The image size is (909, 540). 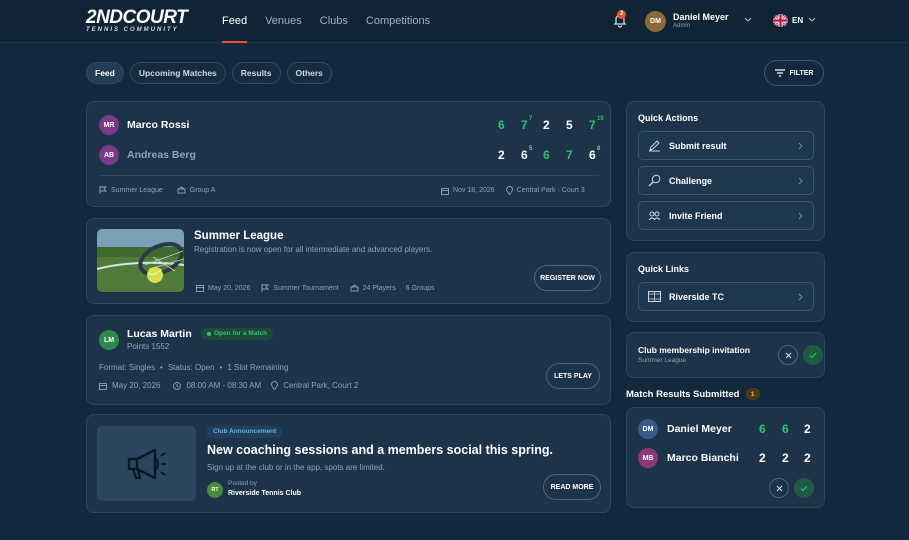 What do you see at coordinates (682, 26) in the screenshot?
I see `user-role: Admin` at bounding box center [682, 26].